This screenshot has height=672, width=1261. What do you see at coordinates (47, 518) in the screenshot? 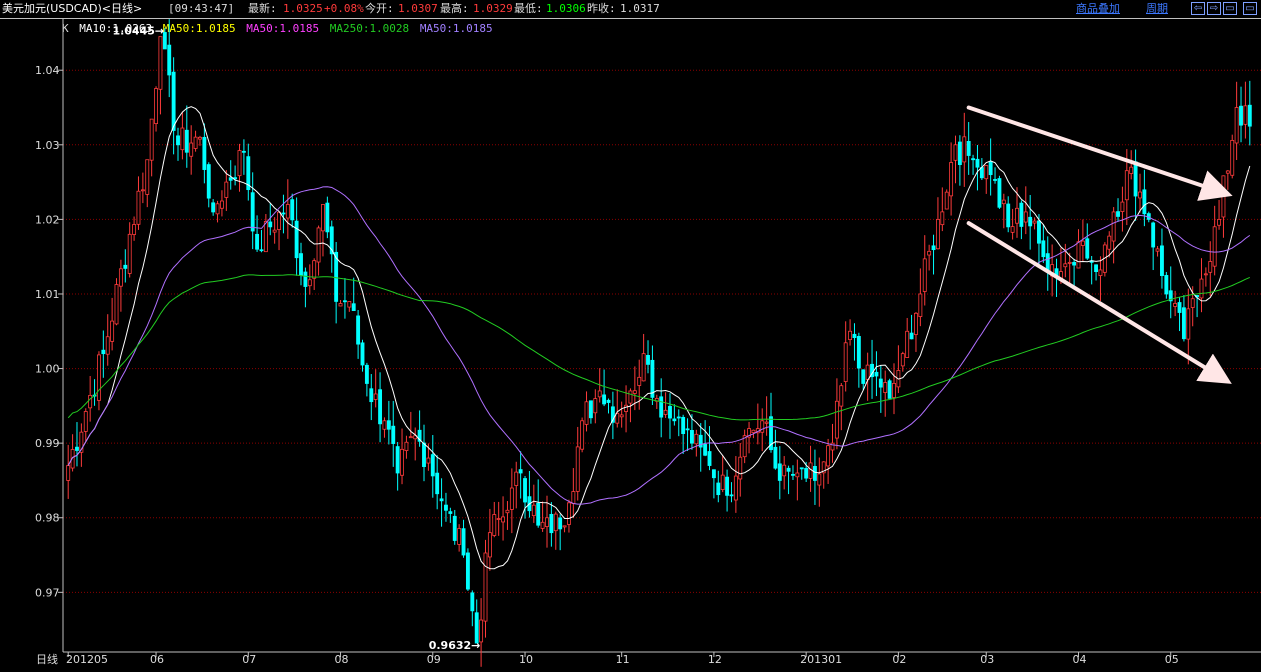
I see `y-tick-label: 0.98` at bounding box center [47, 518].